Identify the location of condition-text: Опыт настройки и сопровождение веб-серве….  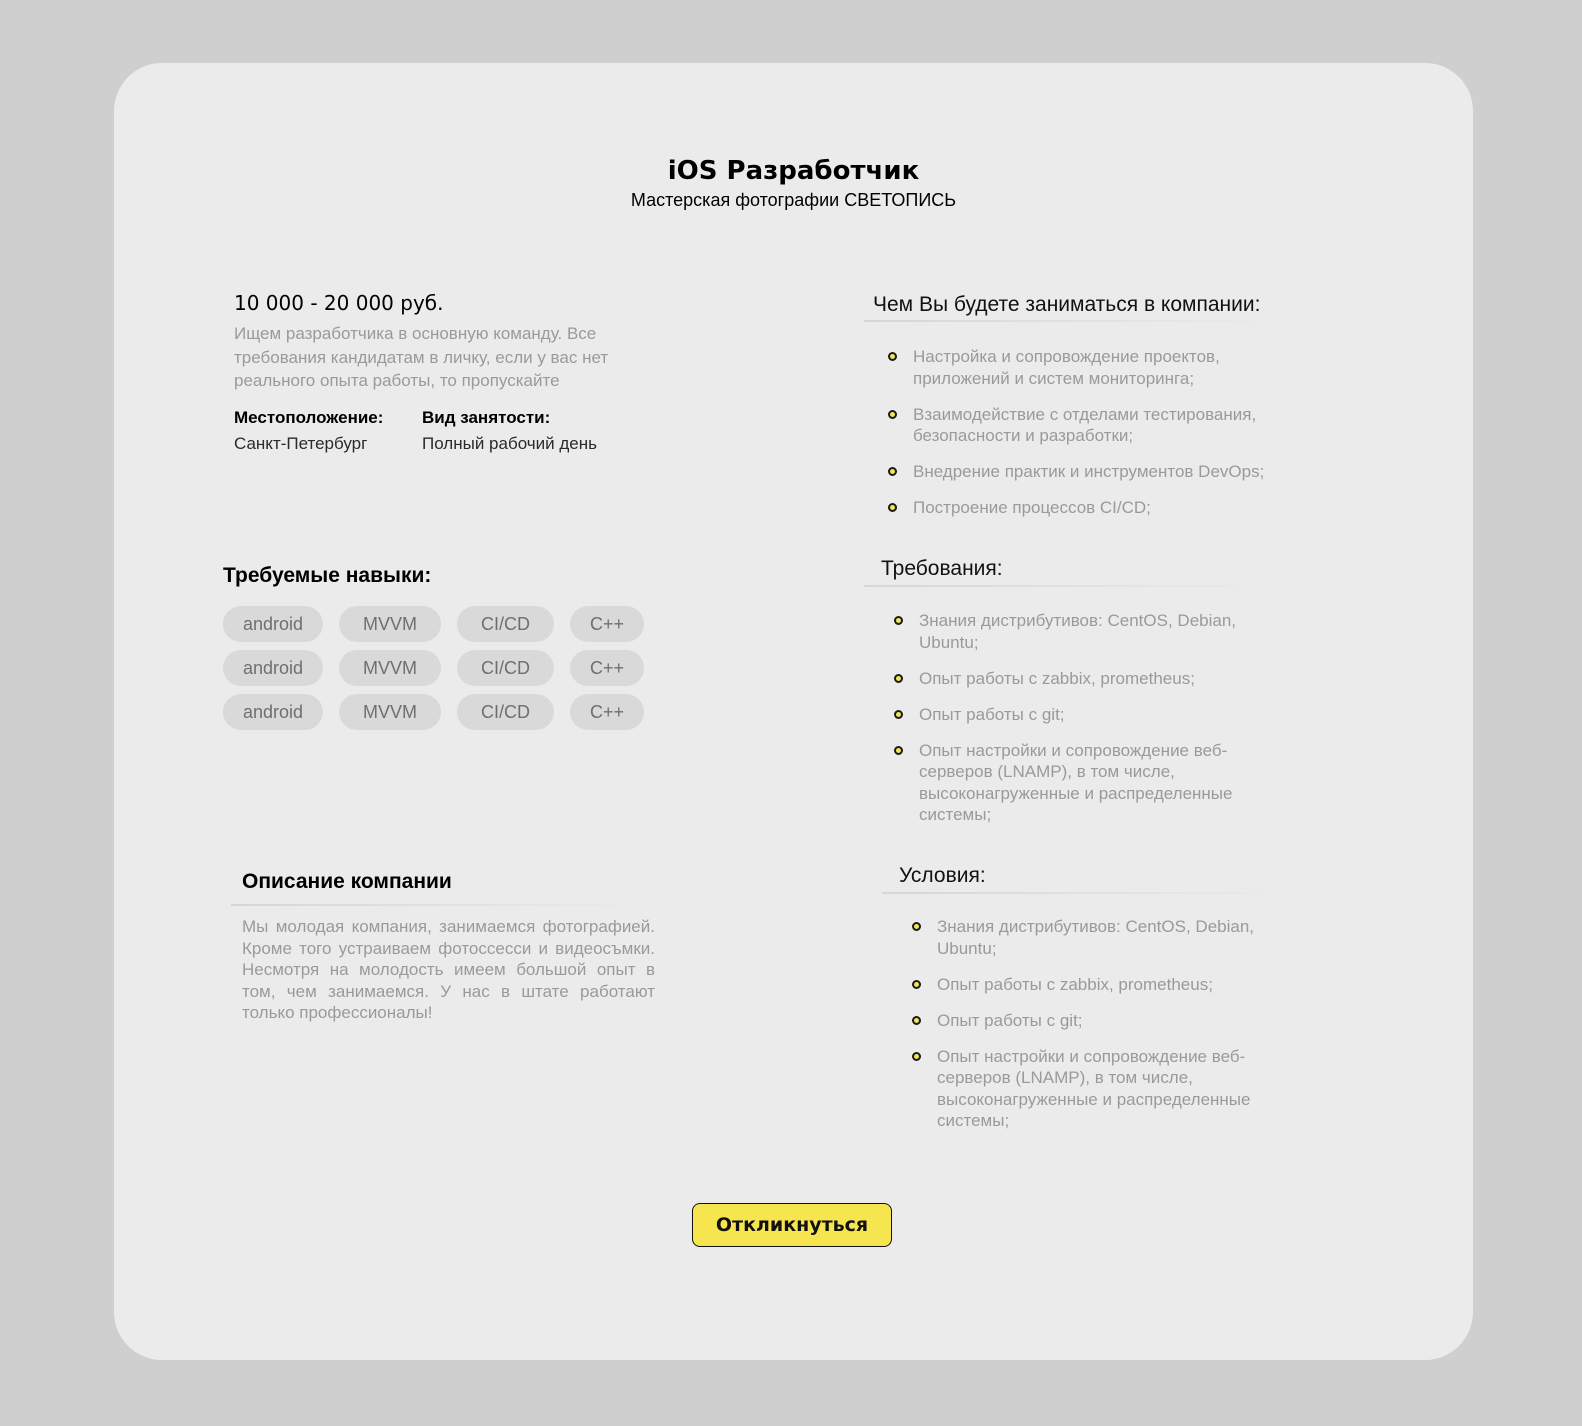
(1094, 1088).